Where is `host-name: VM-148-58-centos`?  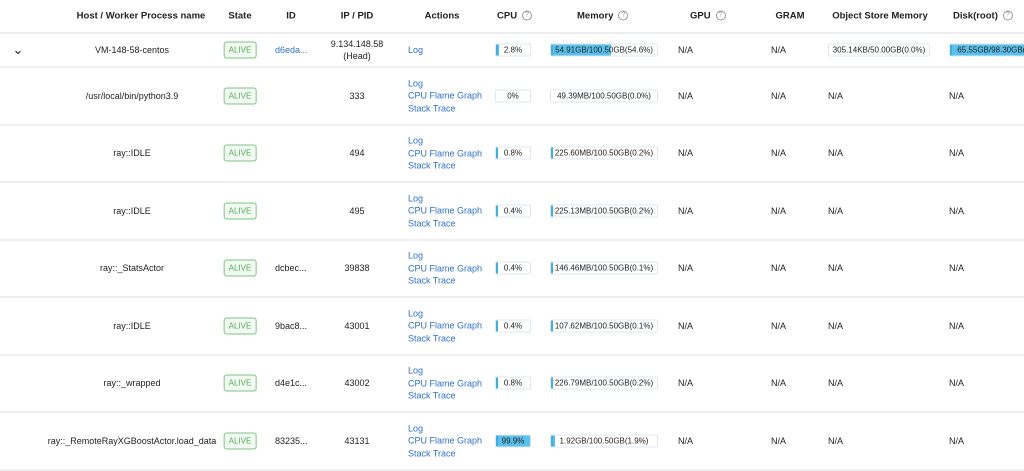
host-name: VM-148-58-centos is located at coordinates (132, 50).